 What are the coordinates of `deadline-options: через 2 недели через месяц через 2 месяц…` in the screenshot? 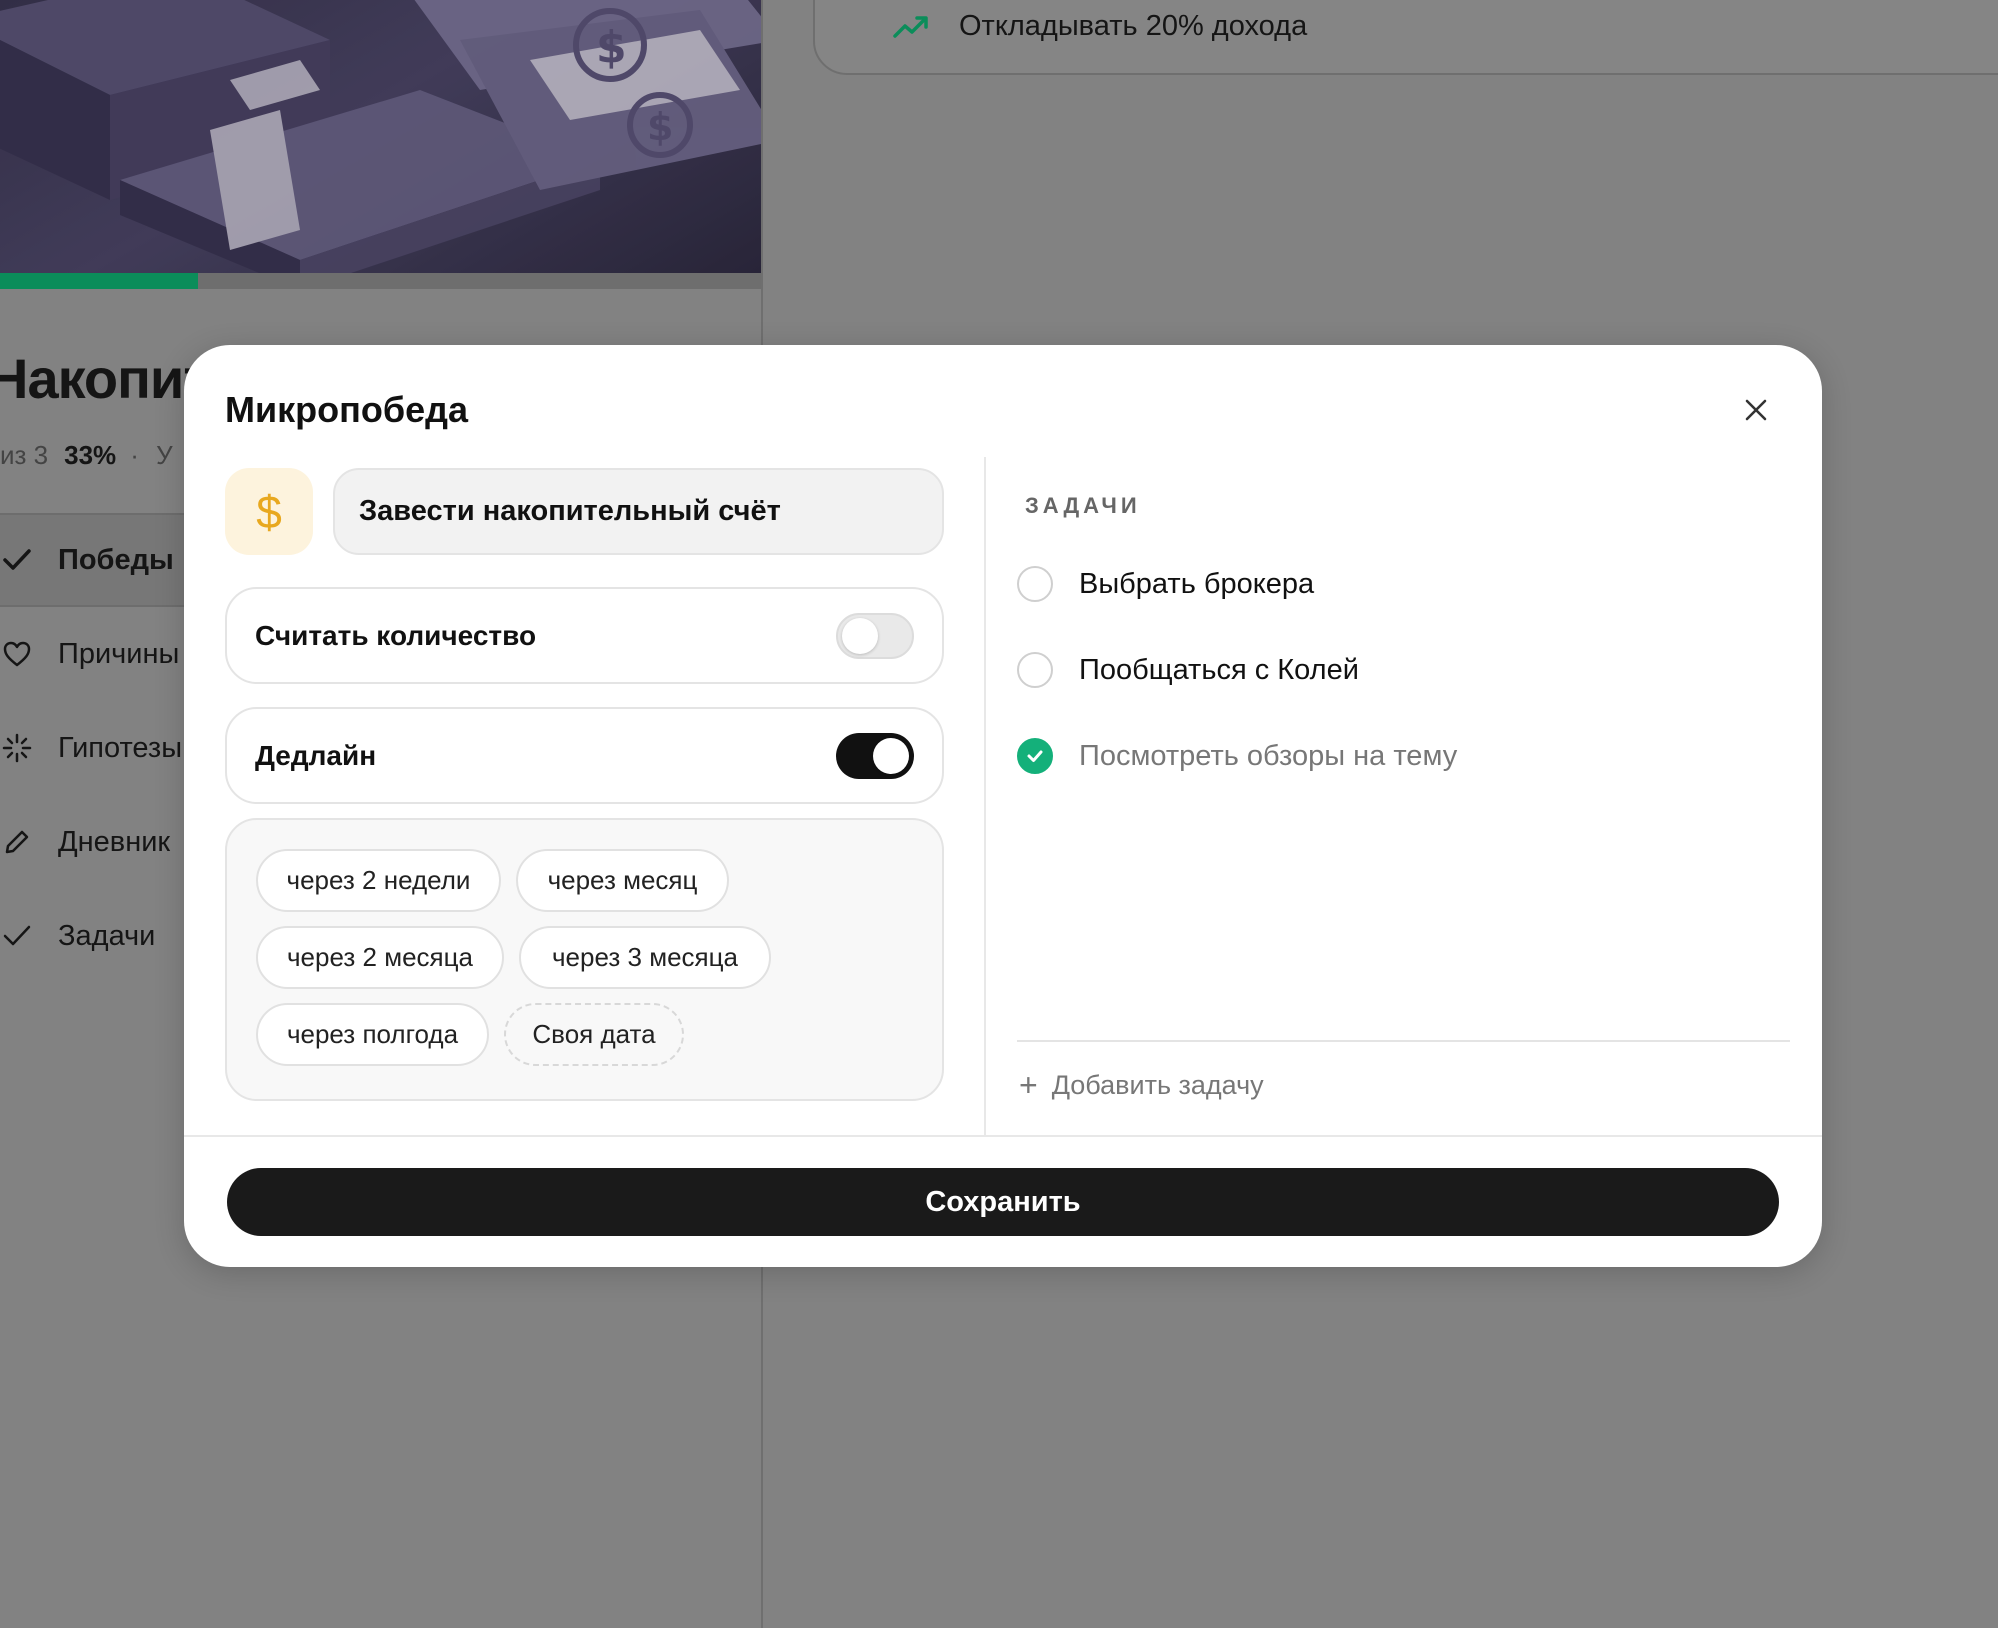 It's located at (584, 959).